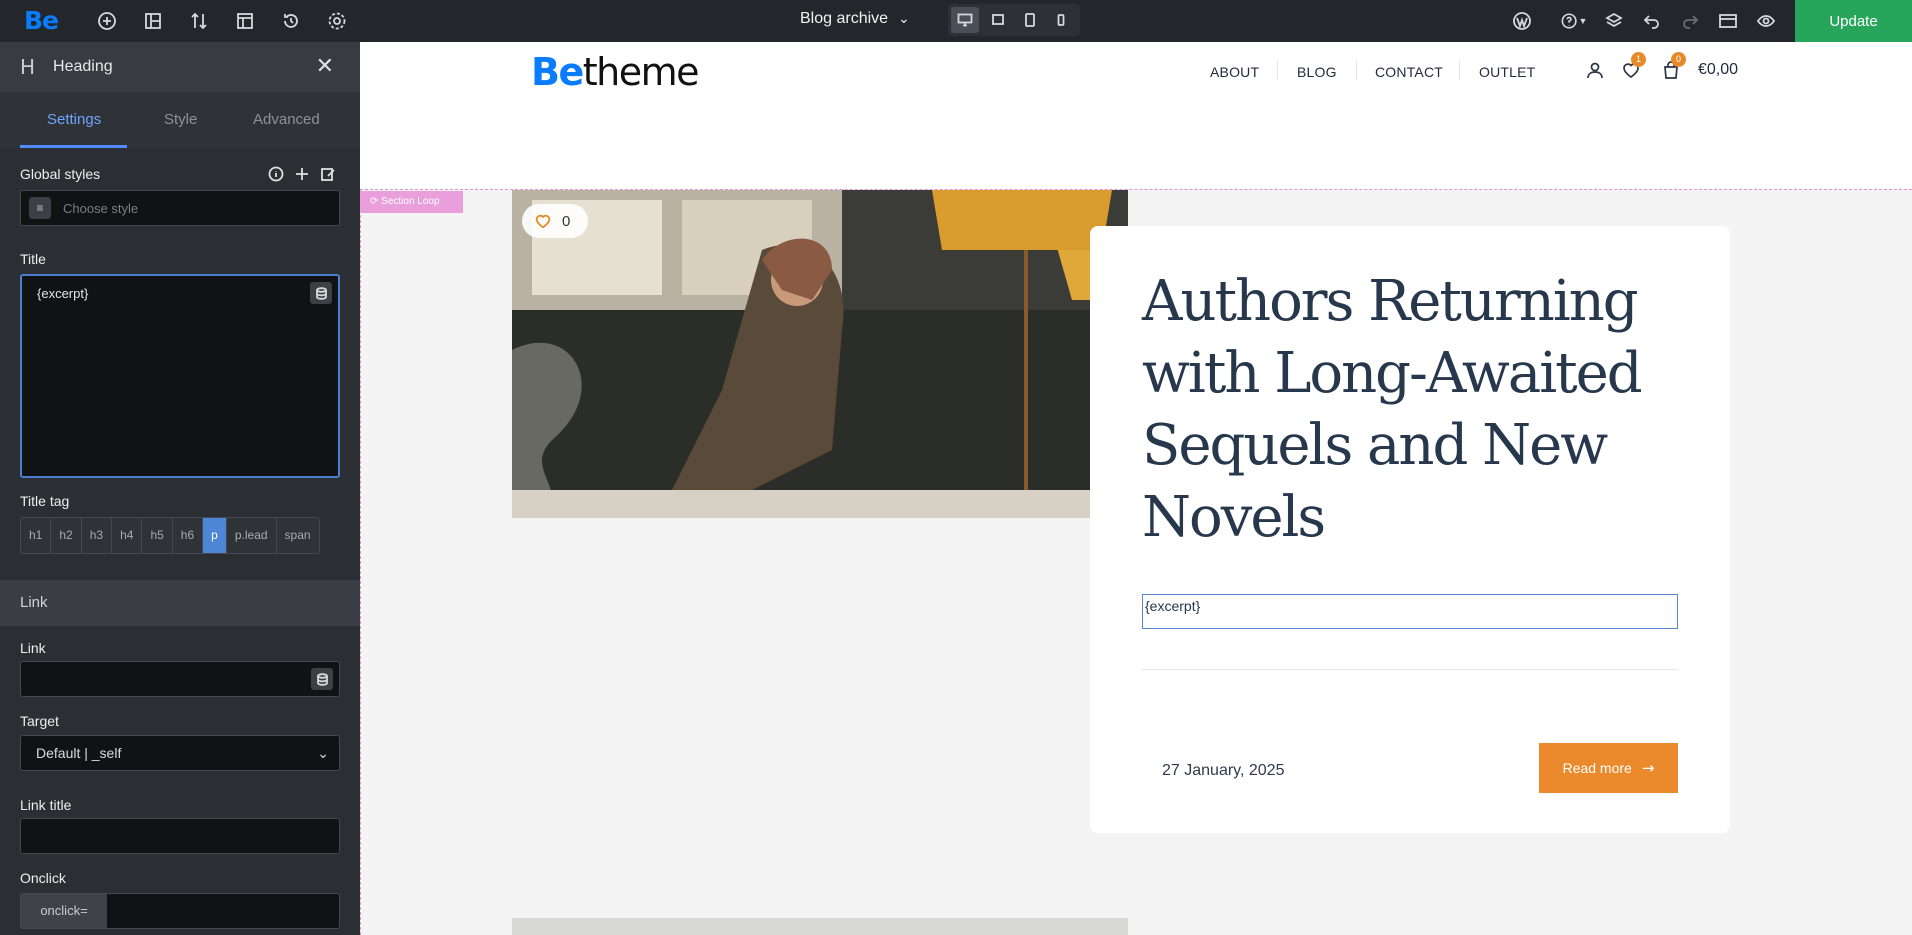 The image size is (1912, 935). What do you see at coordinates (64, 911) in the screenshot?
I see `onclick-prefix: onclick=` at bounding box center [64, 911].